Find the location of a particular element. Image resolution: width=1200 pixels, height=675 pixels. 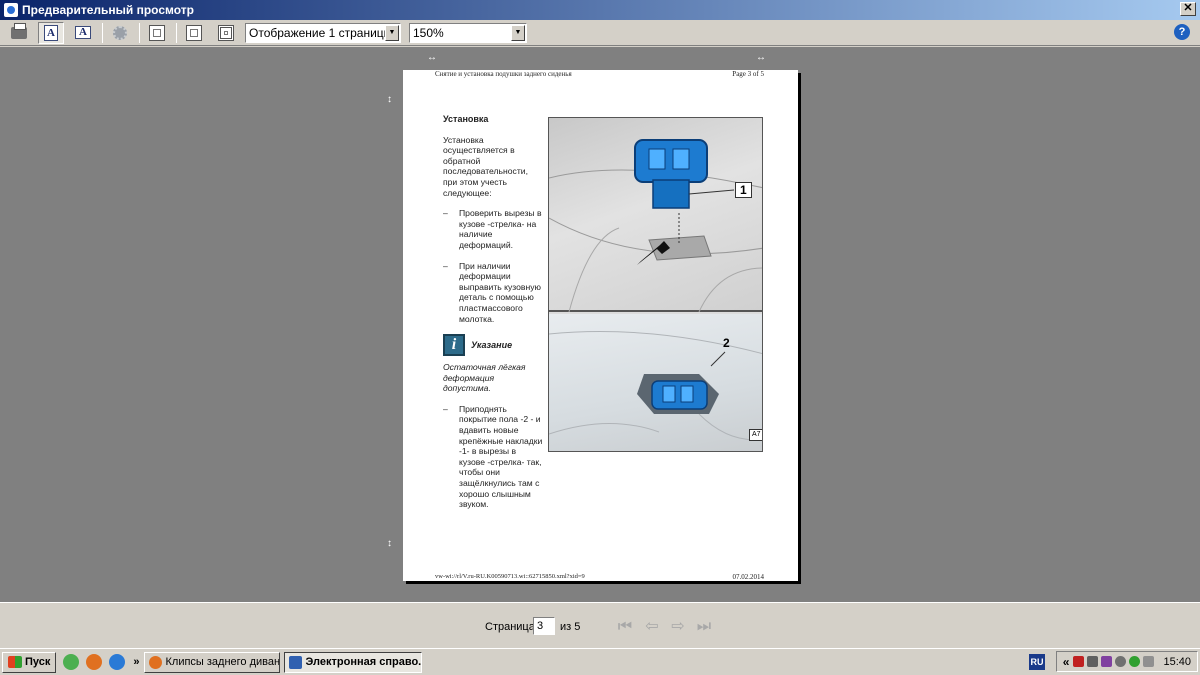

figure-code: A7 is located at coordinates (755, 435).